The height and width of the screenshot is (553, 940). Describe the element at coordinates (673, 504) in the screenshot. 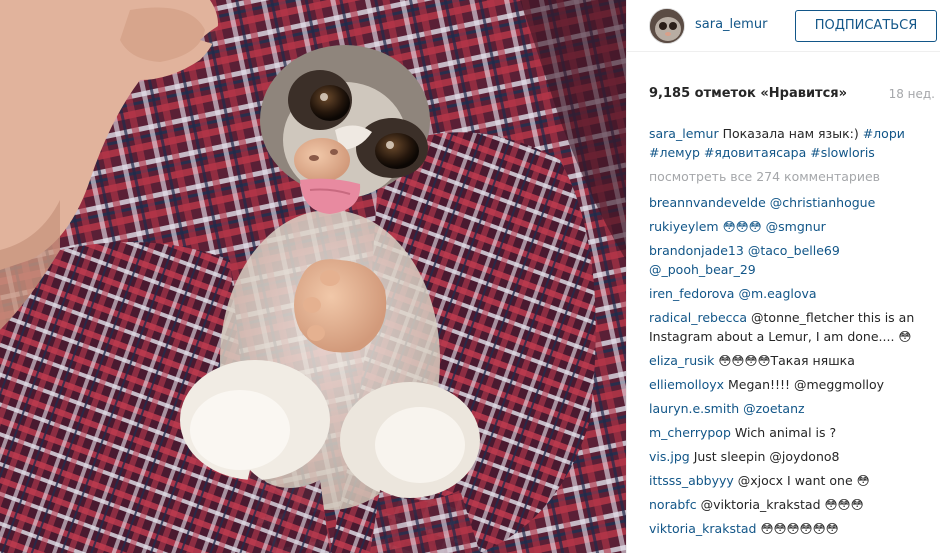

I see `comment-username: norabfc` at that location.